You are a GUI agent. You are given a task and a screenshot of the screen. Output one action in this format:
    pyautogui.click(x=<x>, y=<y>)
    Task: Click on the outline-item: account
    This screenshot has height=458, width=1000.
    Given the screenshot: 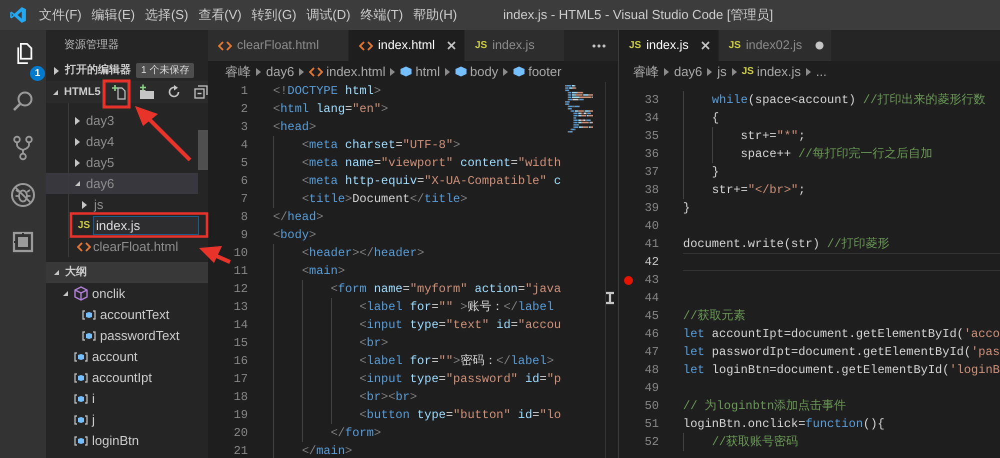 What is the action you would take?
    pyautogui.click(x=127, y=356)
    